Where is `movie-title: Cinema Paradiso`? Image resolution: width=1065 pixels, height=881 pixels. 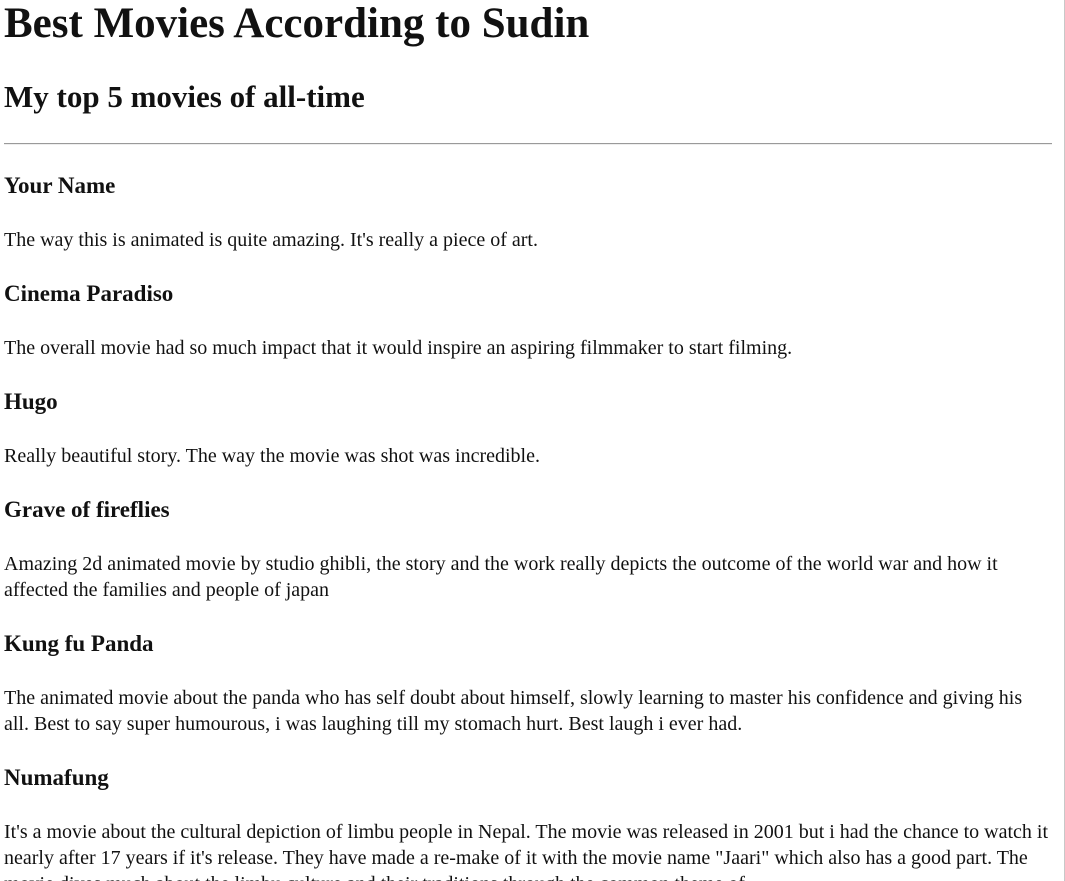
movie-title: Cinema Paradiso is located at coordinates (89, 293).